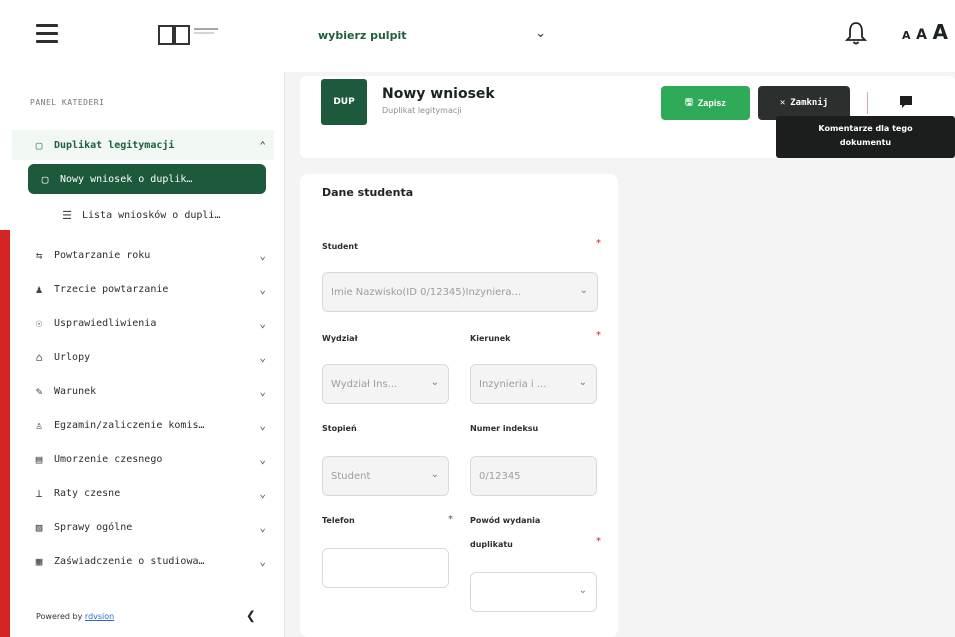 This screenshot has width=955, height=637. What do you see at coordinates (75, 391) in the screenshot?
I see `sidebar-item-label: Warunek` at bounding box center [75, 391].